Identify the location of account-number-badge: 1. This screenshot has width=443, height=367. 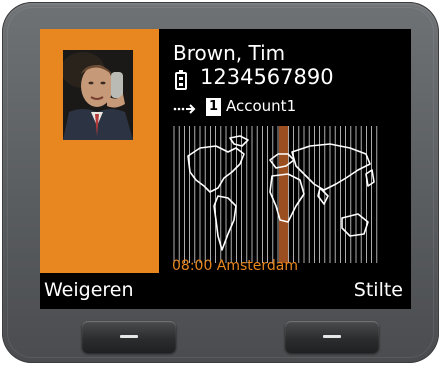
(213, 107).